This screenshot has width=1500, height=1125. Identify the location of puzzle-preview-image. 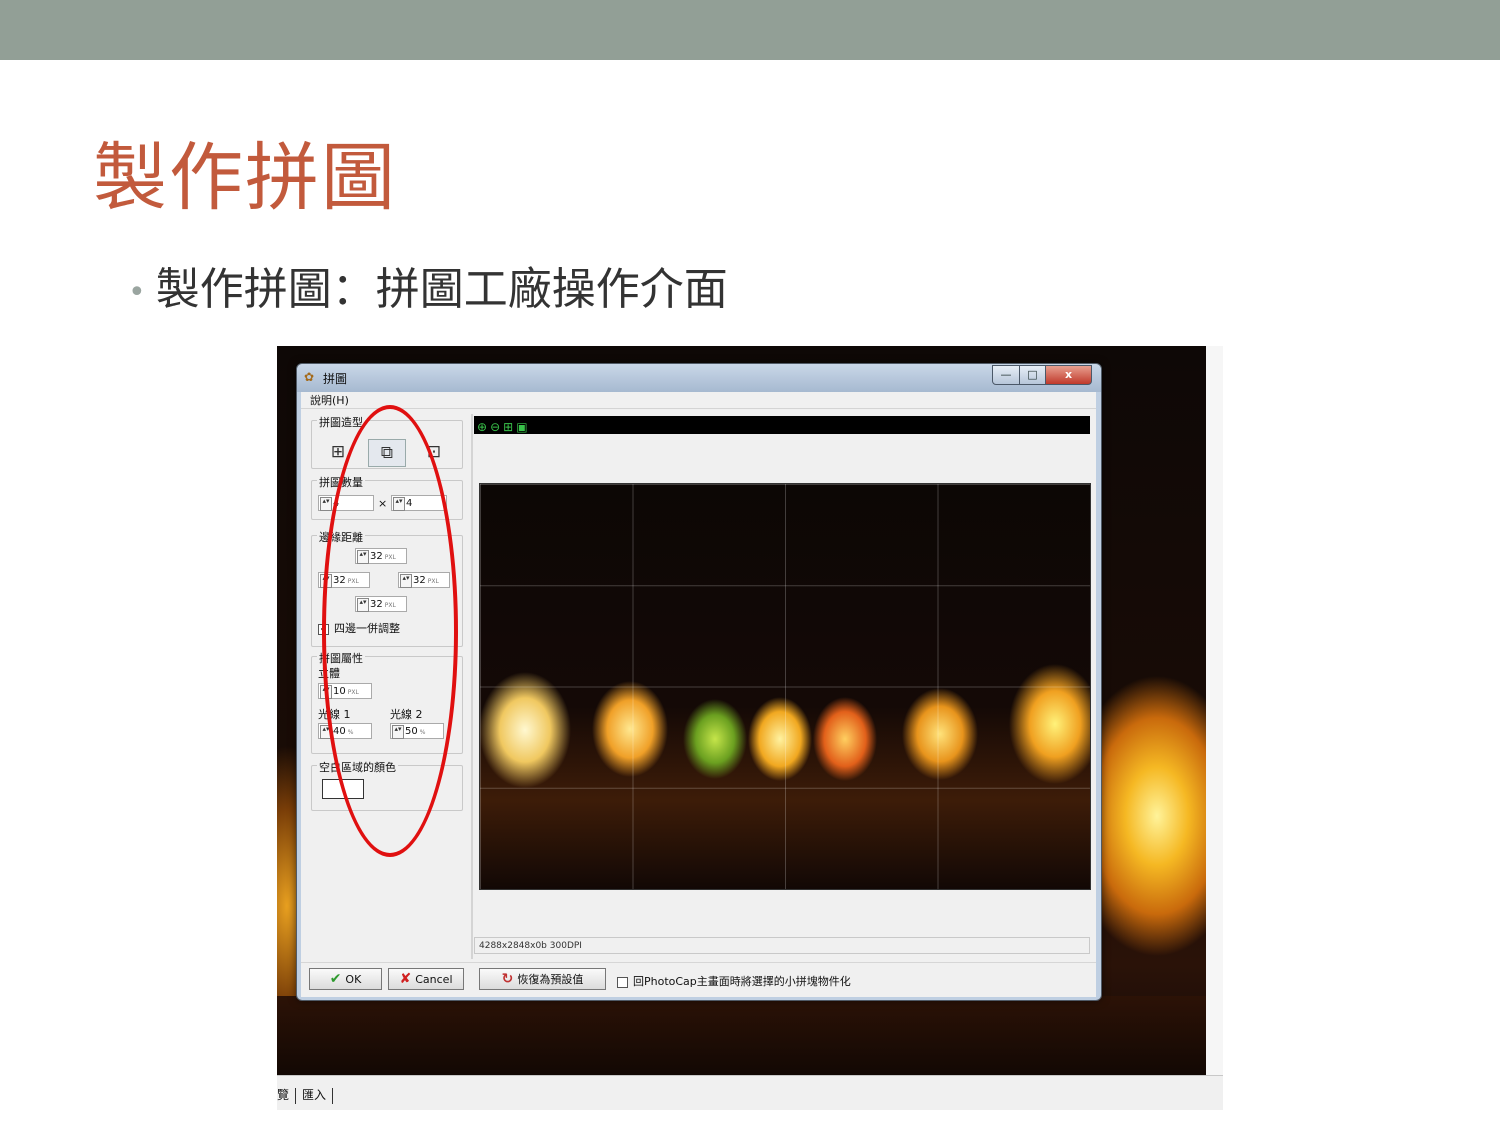
(785, 686).